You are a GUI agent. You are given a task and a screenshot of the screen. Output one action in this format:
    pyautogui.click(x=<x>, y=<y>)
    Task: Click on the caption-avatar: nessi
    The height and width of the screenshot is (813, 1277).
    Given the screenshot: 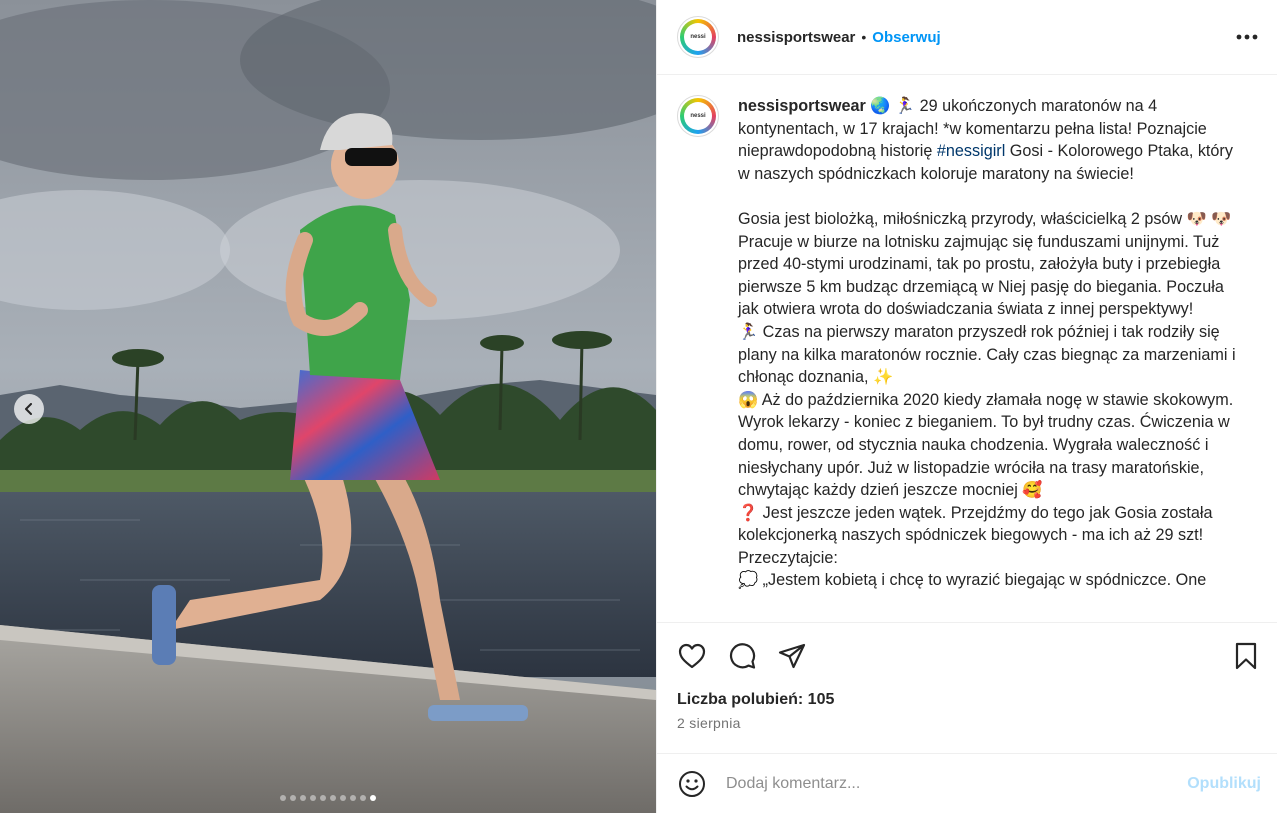 What is the action you would take?
    pyautogui.click(x=698, y=116)
    